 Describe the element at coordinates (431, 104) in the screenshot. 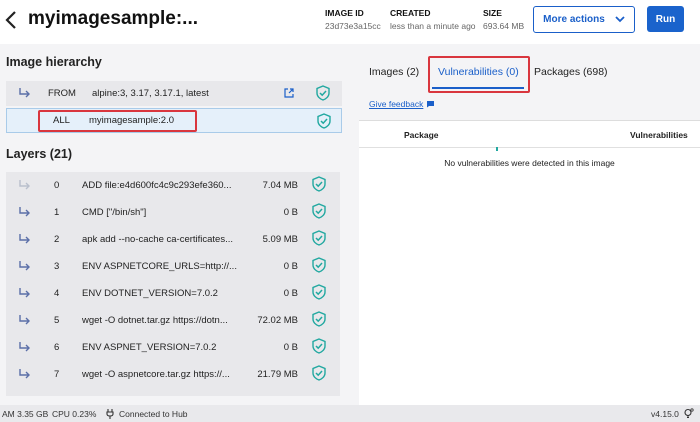

I see `feedback-chat-icon` at that location.